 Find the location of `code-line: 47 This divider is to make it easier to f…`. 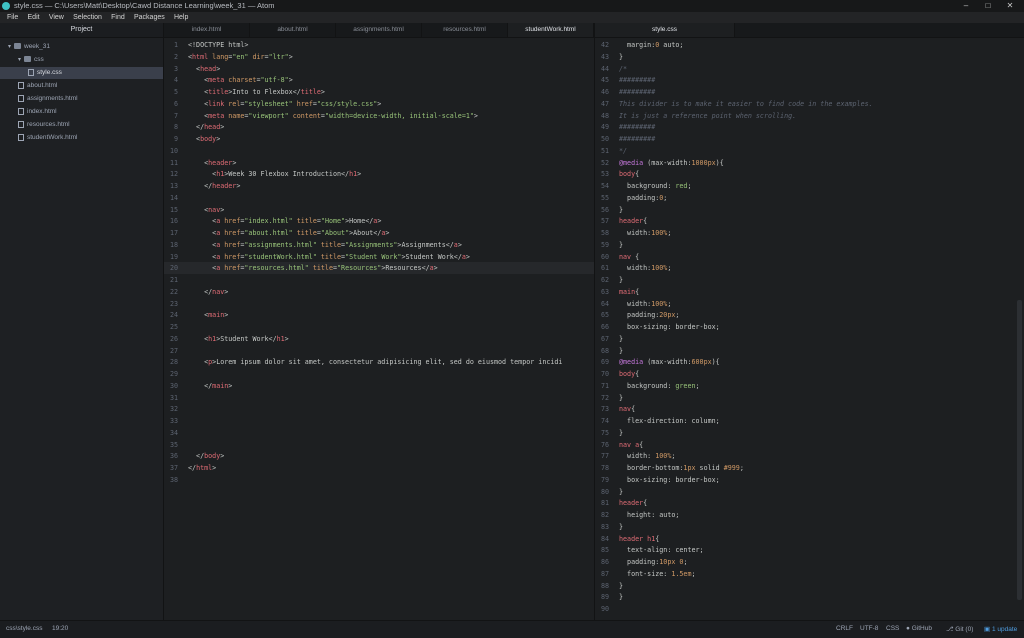

code-line: 47 This divider is to make it easier to f… is located at coordinates (805, 104).